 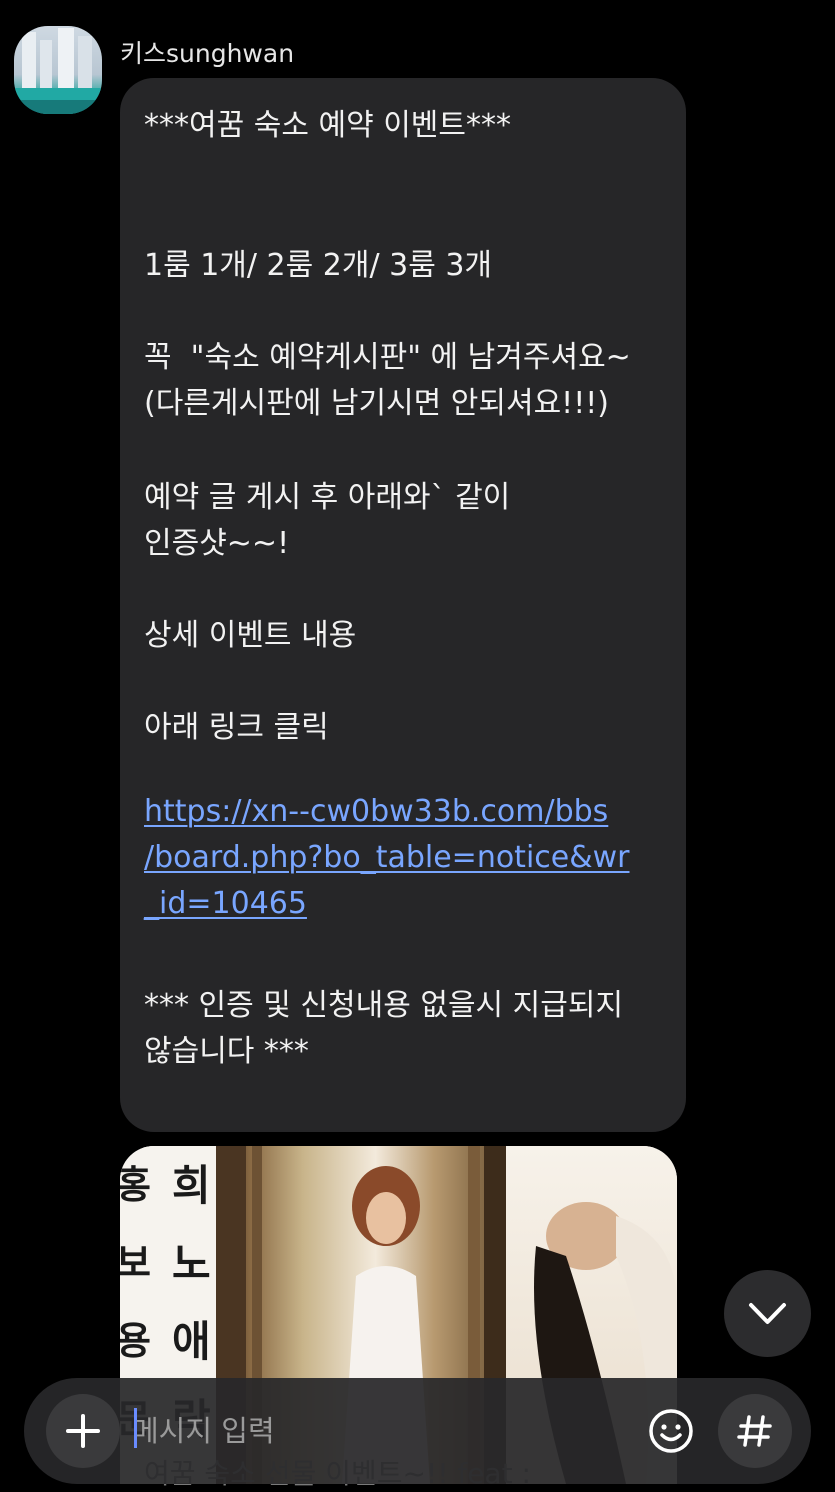 I want to click on sender-name: 키스sunghwan, so click(x=207, y=53).